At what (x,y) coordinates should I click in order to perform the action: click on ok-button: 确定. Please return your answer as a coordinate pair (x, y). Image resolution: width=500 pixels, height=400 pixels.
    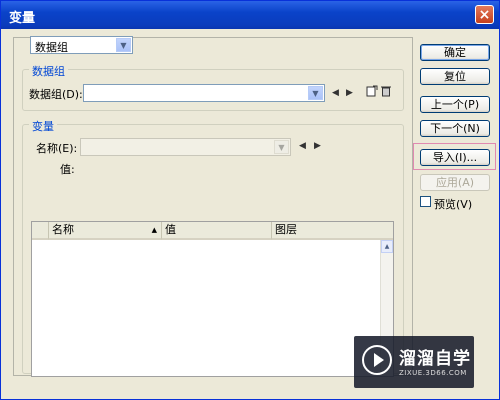
    Looking at the image, I should click on (455, 52).